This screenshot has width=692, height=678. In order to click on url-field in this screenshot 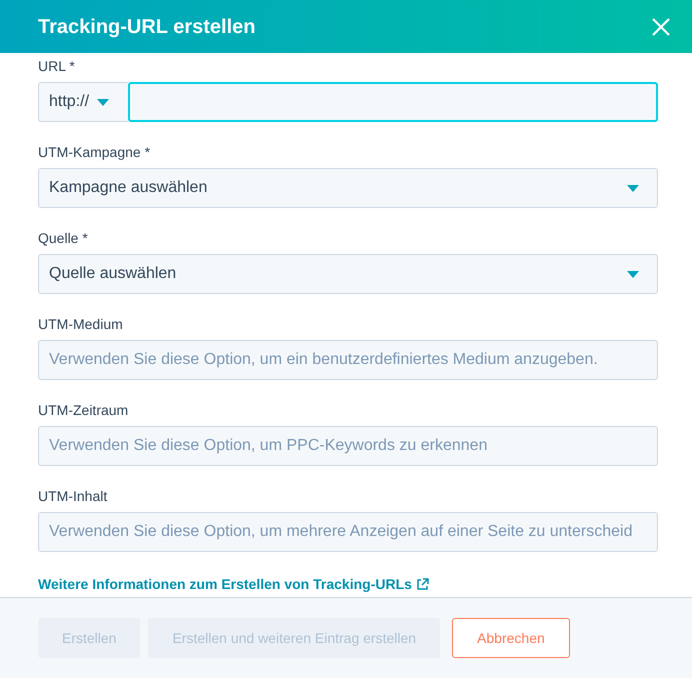, I will do `click(393, 102)`.